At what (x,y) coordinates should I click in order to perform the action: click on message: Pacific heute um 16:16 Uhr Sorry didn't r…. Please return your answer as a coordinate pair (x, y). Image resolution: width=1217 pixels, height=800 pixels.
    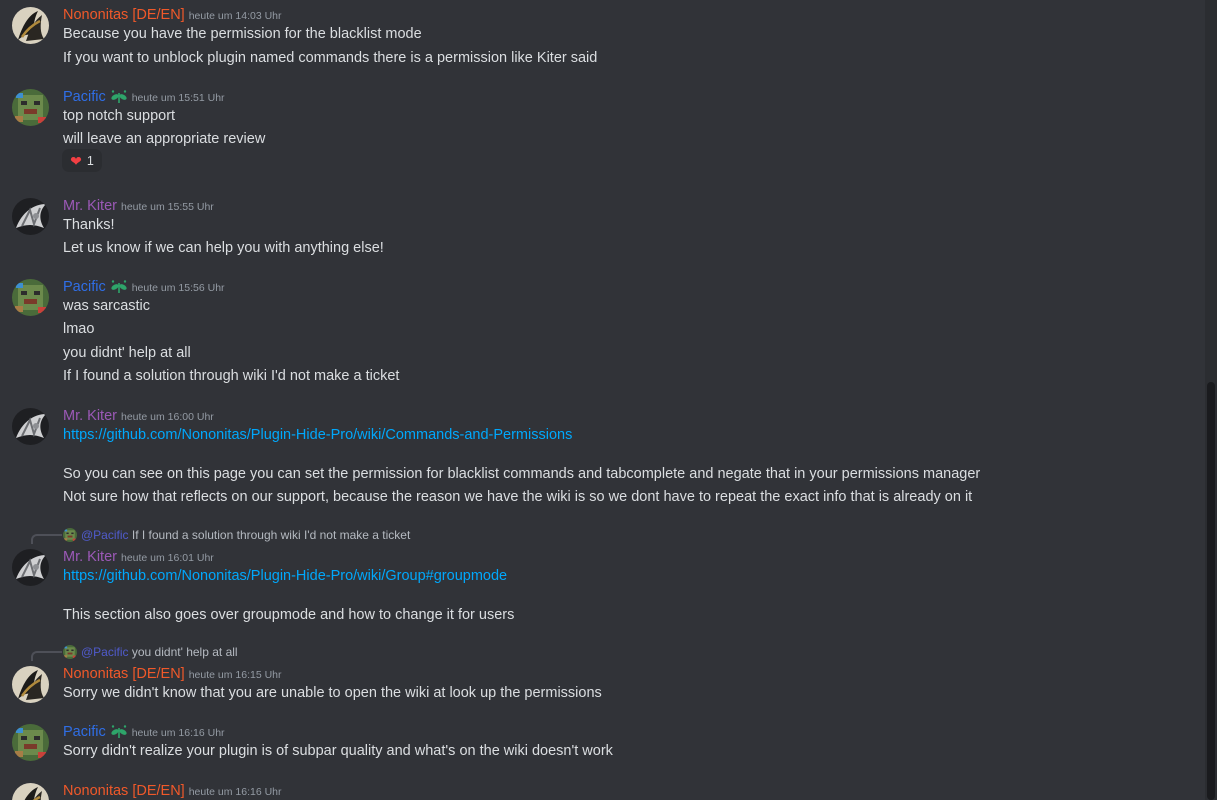
    Looking at the image, I should click on (602, 744).